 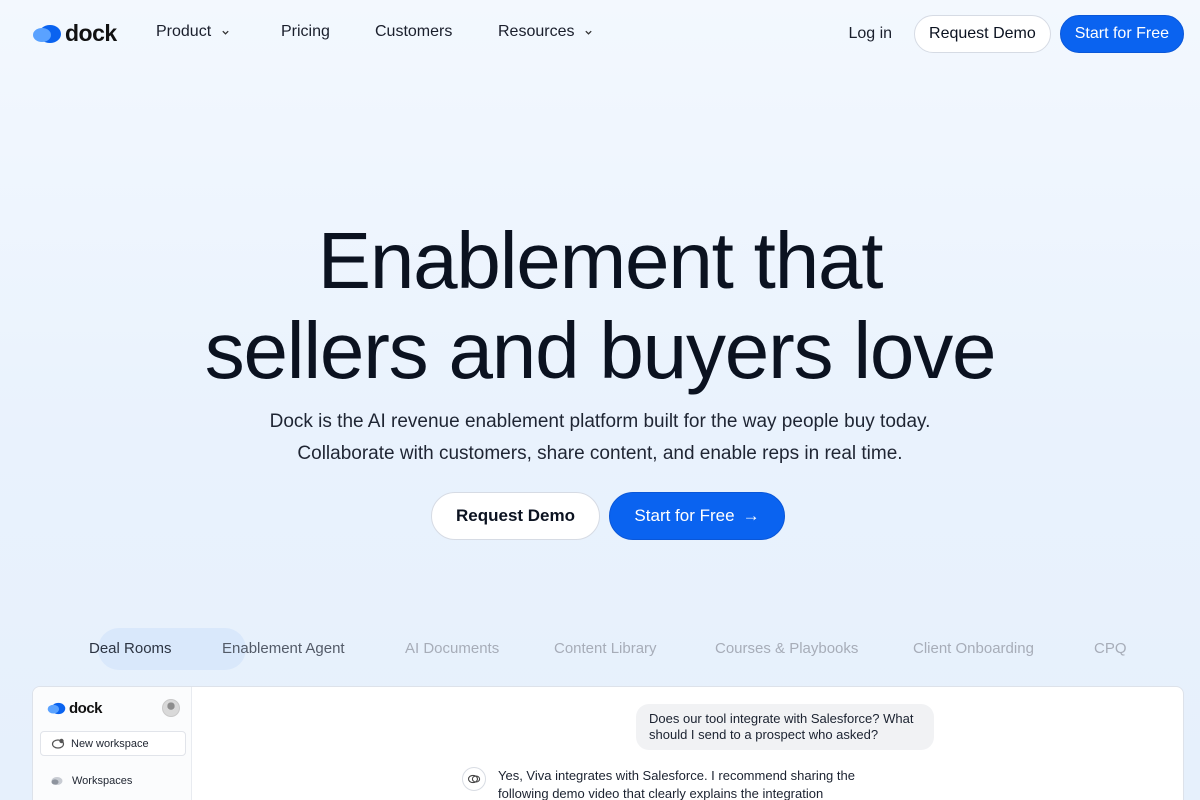 I want to click on nav-resources: Resources, so click(x=545, y=32).